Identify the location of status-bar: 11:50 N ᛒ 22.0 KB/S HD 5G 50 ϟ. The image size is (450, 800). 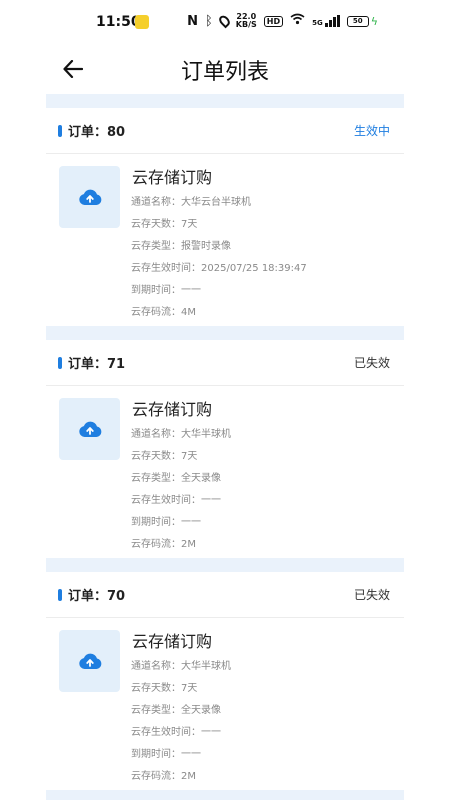
(225, 22).